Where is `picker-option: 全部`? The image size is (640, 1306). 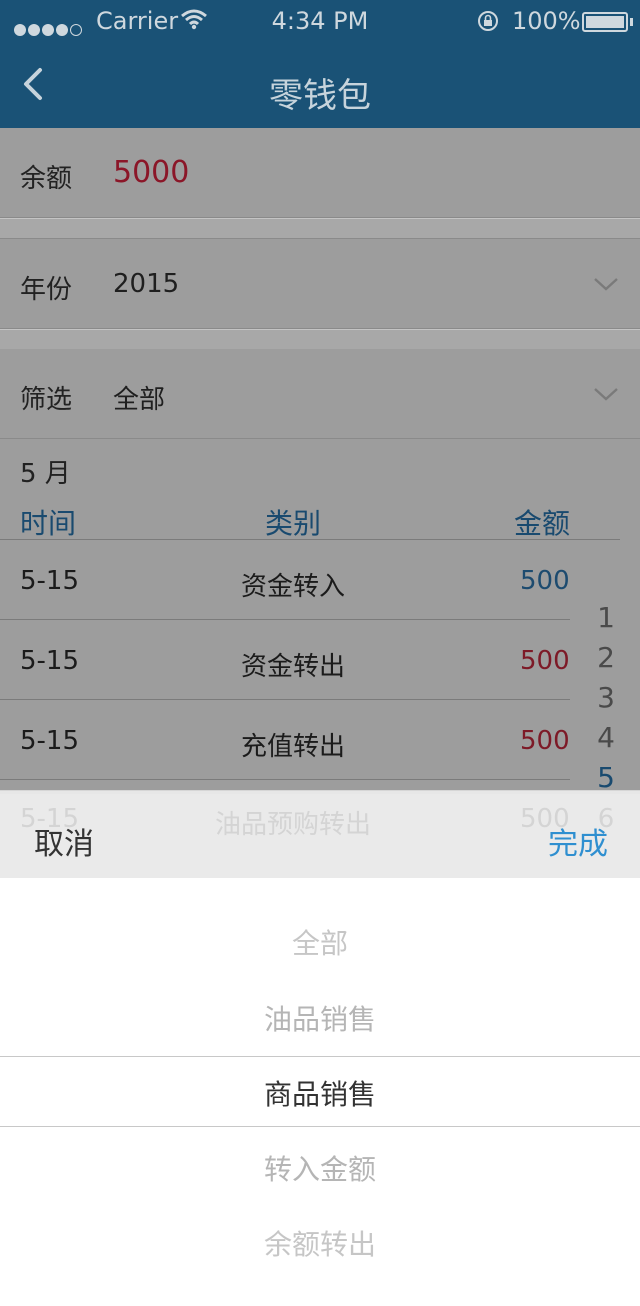 picker-option: 全部 is located at coordinates (320, 942).